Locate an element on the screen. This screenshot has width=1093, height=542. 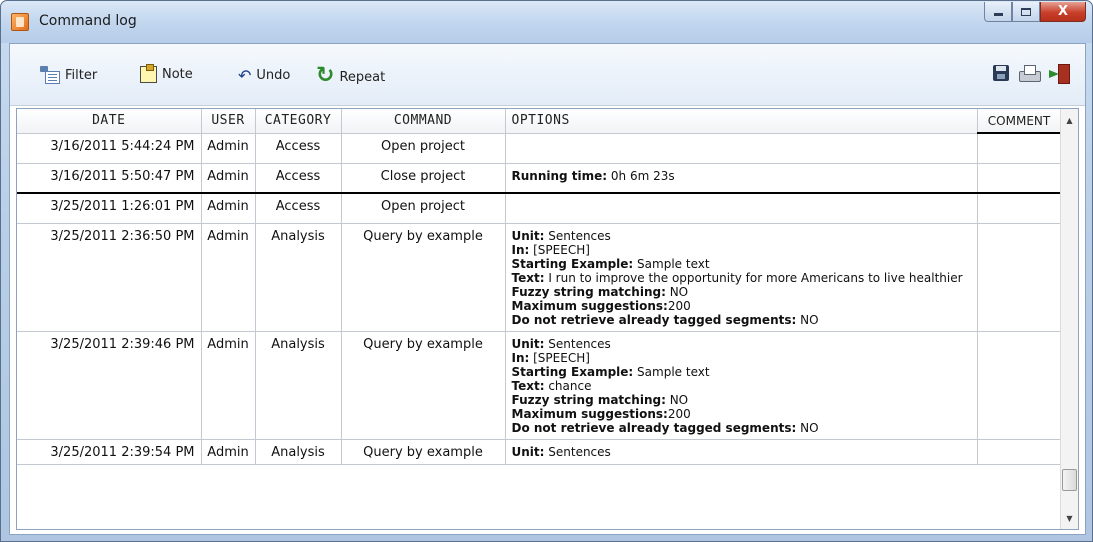
title-bar: Command log X is located at coordinates (546, 22).